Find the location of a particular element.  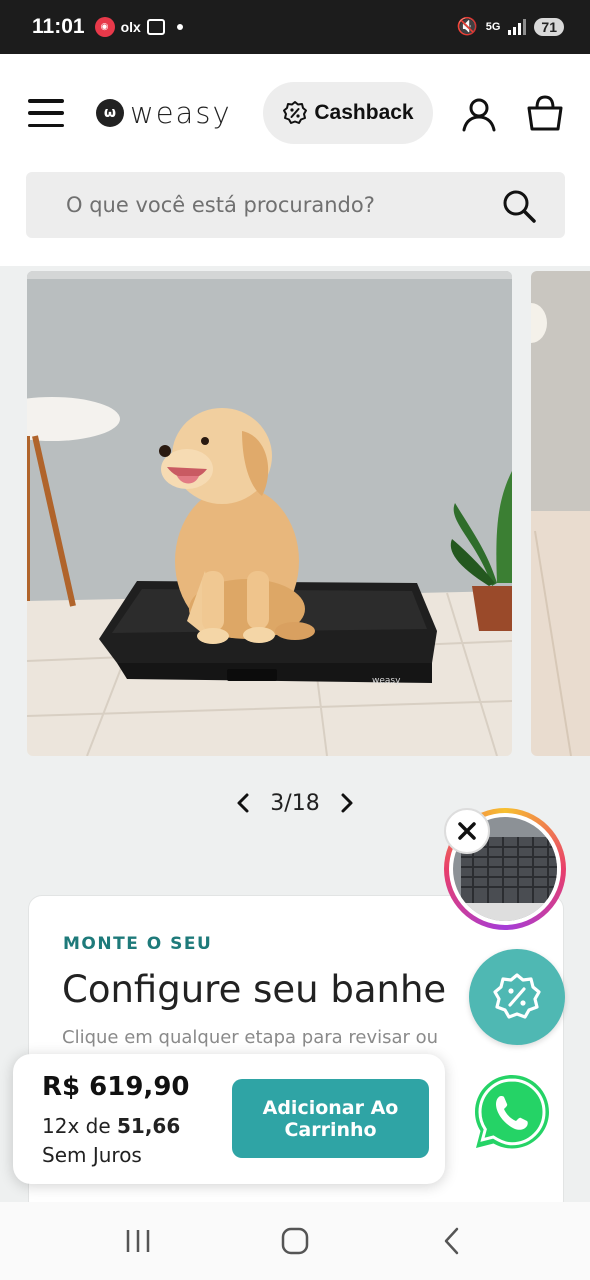

interest-note: Sem Juros is located at coordinates (92, 1155).